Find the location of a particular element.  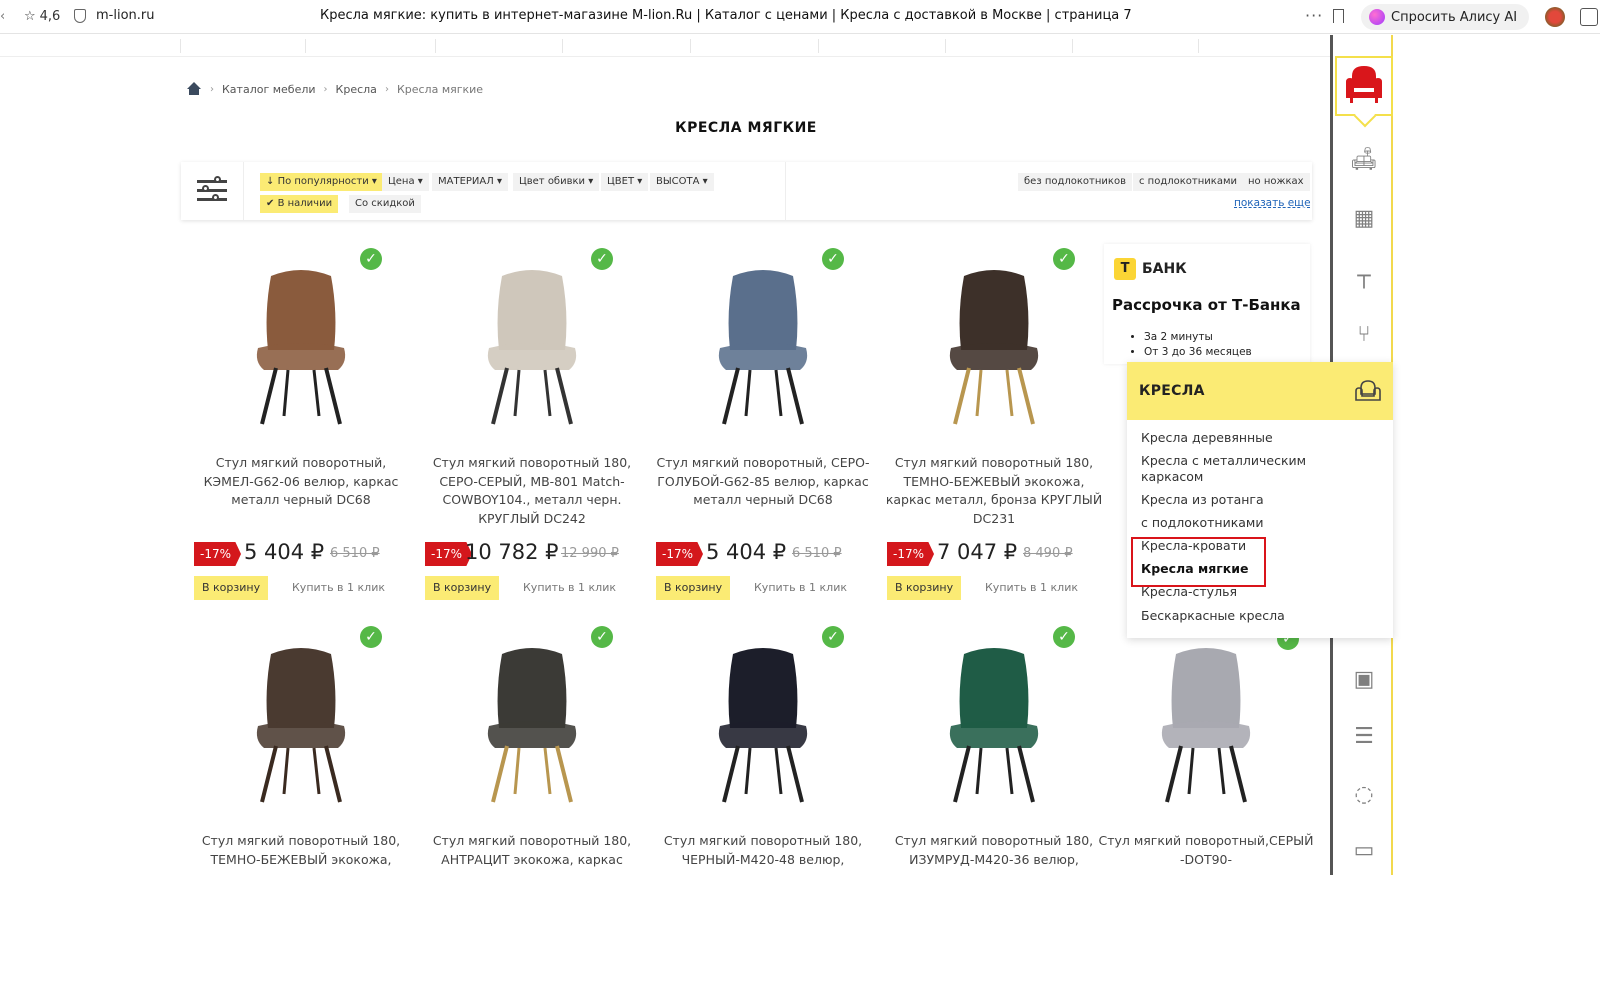

installment-points: За 2 минуты От 3 до 36 месяцев is located at coordinates (1198, 345).